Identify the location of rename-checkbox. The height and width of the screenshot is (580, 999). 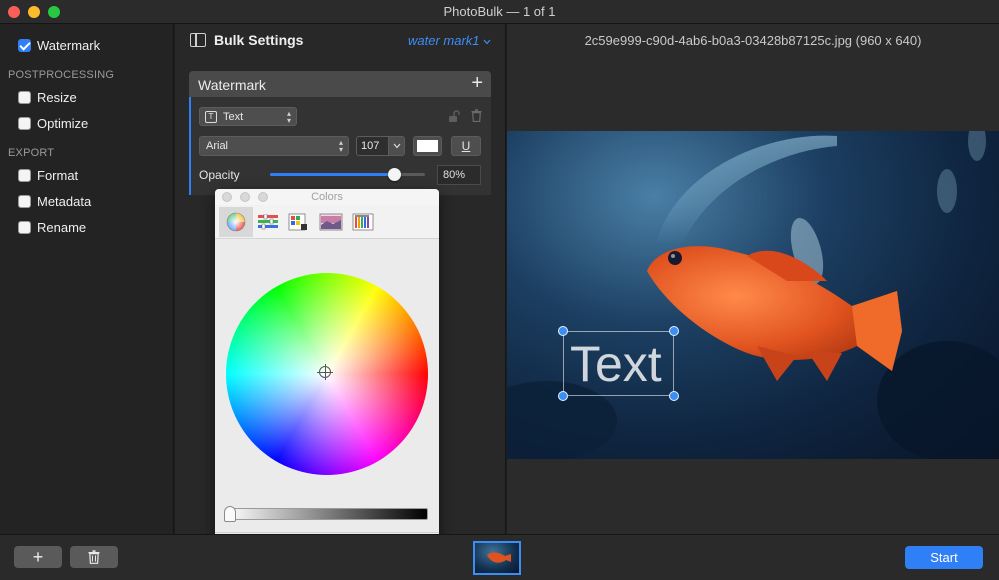
(24, 227).